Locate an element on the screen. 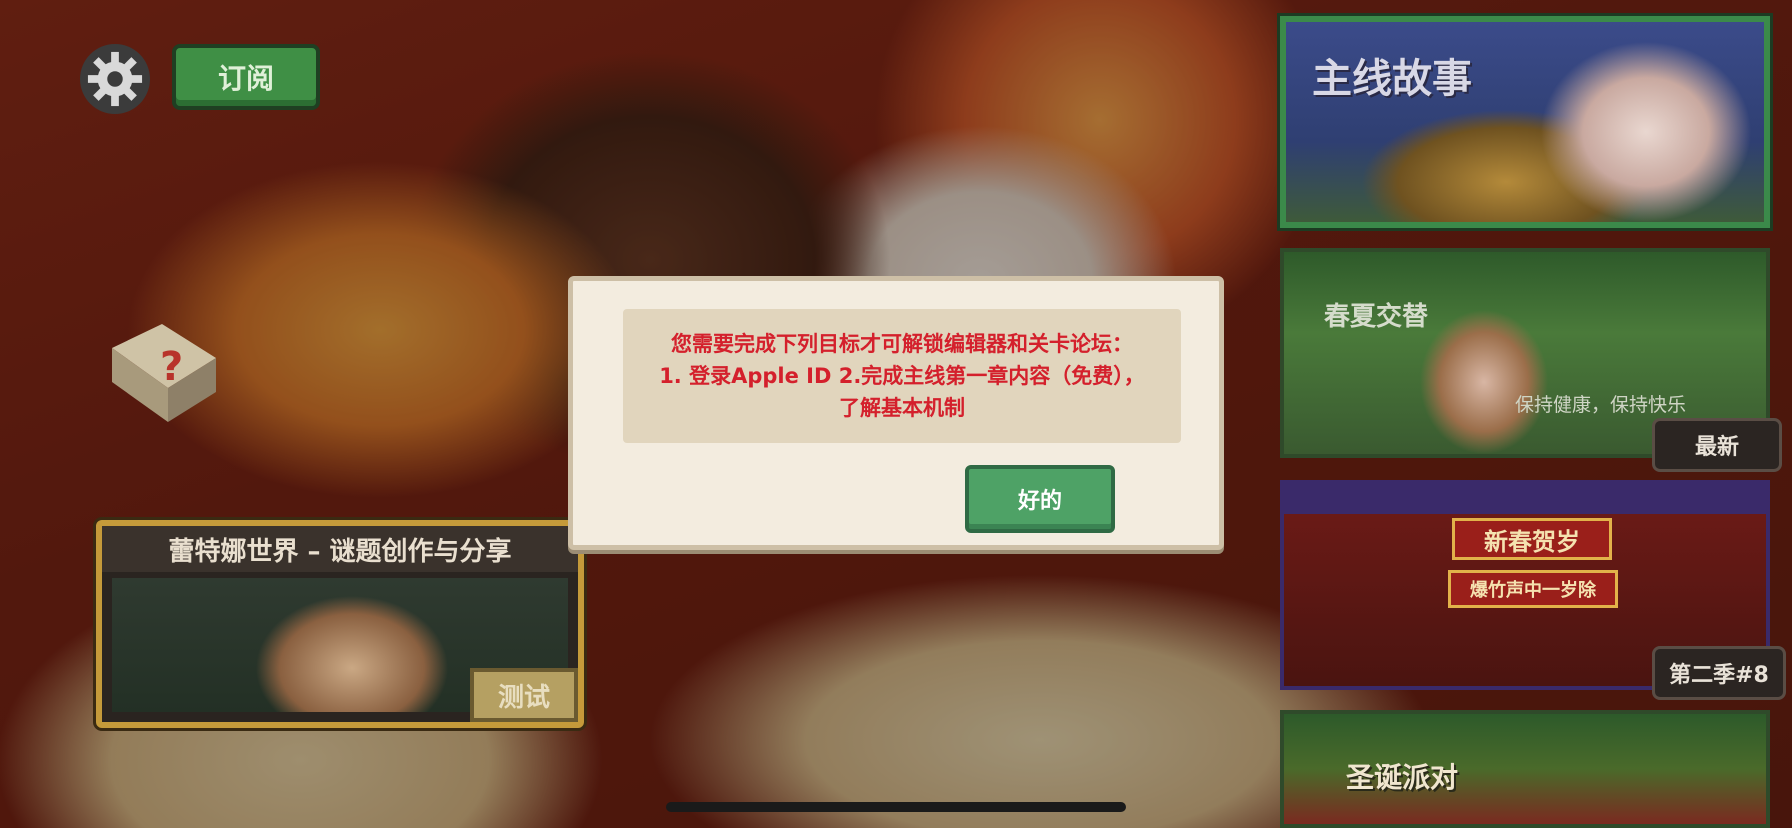 This screenshot has width=1792, height=828. christmas-card: 圣诞派对 is located at coordinates (1525, 769).